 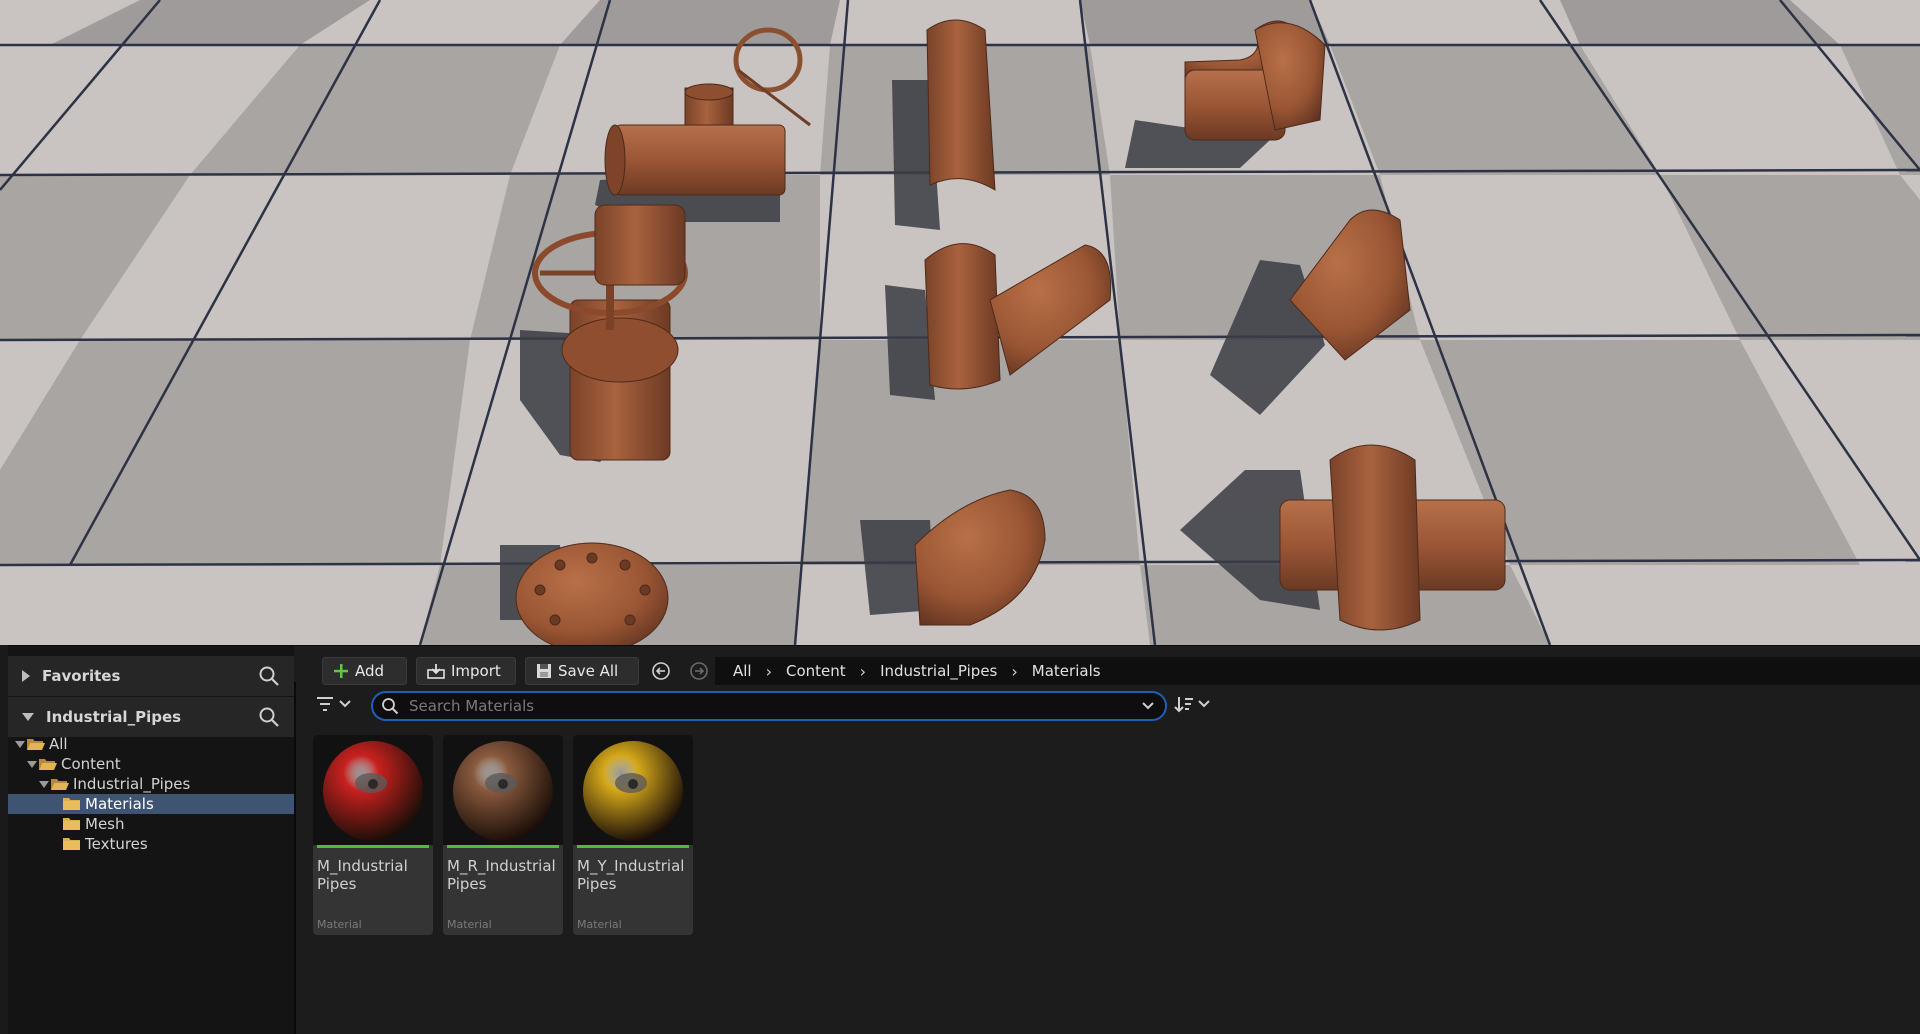 I want to click on filter-icon, so click(x=335, y=704).